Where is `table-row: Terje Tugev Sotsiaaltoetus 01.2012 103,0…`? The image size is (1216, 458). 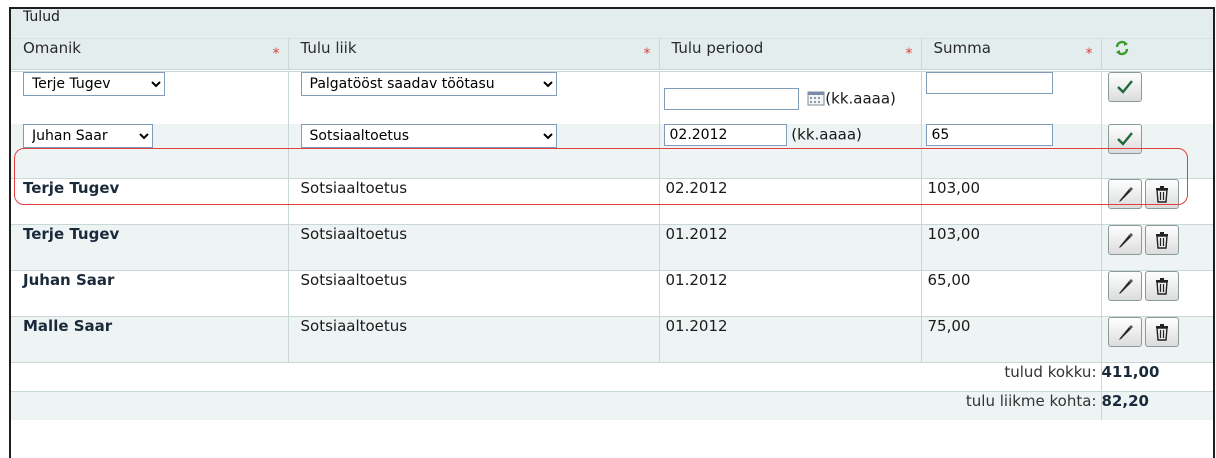 table-row: Terje Tugev Sotsiaaltoetus 01.2012 103,0… is located at coordinates (612, 247).